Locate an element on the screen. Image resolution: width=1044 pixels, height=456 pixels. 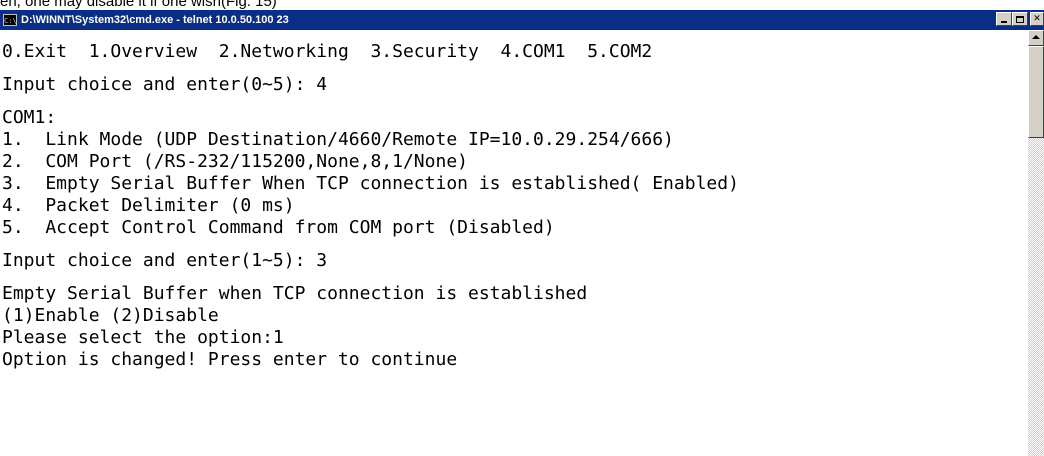
section-title: COM1: is located at coordinates (29, 117).